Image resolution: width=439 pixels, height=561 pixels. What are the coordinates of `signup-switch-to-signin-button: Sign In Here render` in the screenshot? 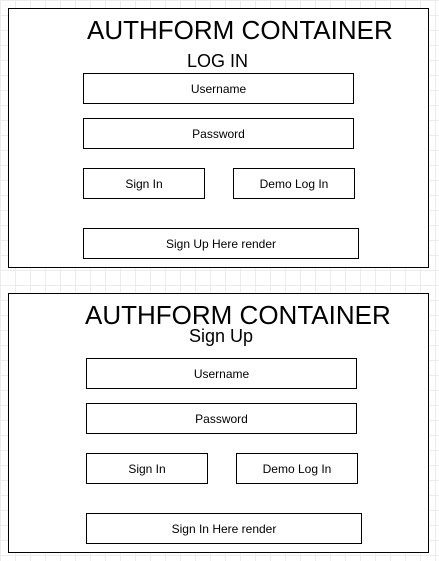 It's located at (224, 528).